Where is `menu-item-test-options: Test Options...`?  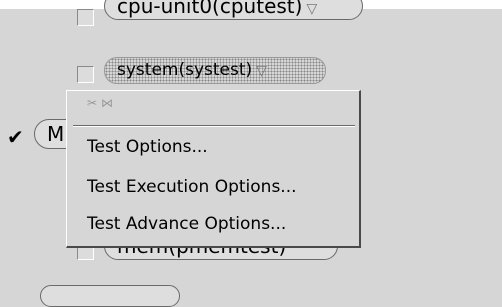
menu-item-test-options: Test Options... is located at coordinates (147, 147).